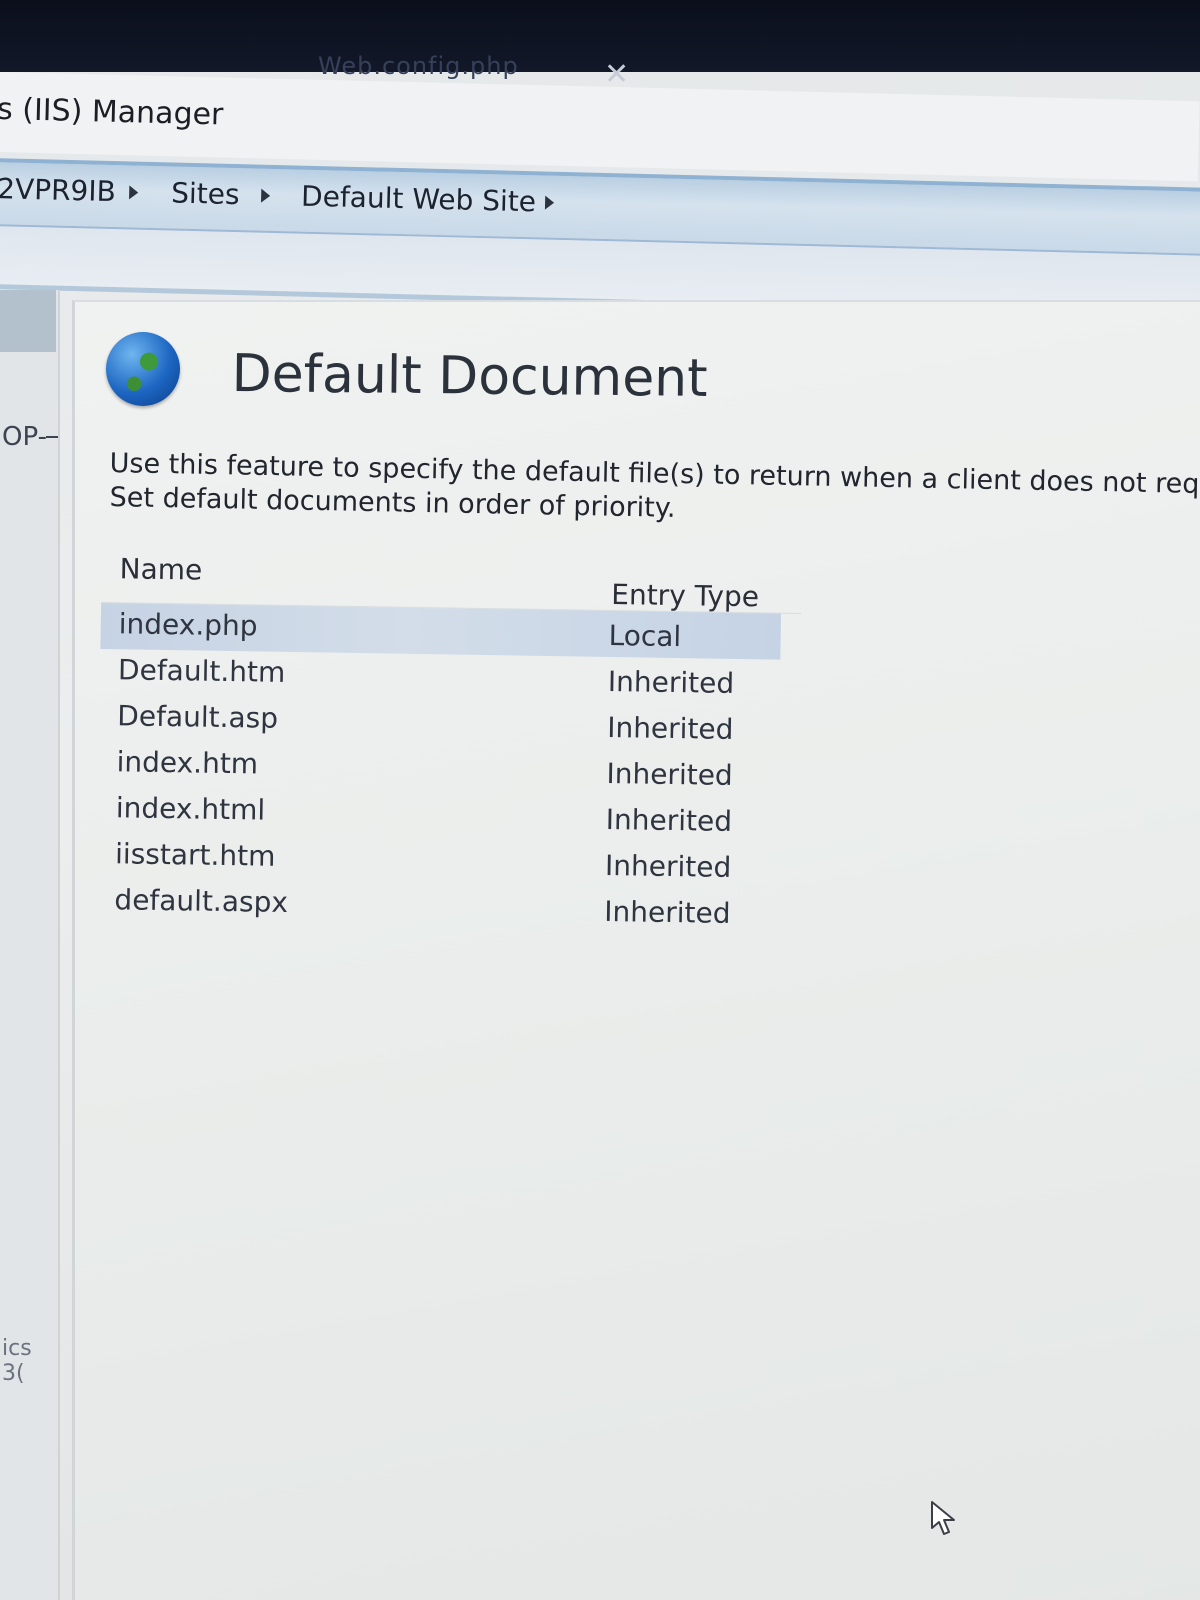 This screenshot has height=1600, width=1200. What do you see at coordinates (160, 569) in the screenshot?
I see `column-header-name: Name` at bounding box center [160, 569].